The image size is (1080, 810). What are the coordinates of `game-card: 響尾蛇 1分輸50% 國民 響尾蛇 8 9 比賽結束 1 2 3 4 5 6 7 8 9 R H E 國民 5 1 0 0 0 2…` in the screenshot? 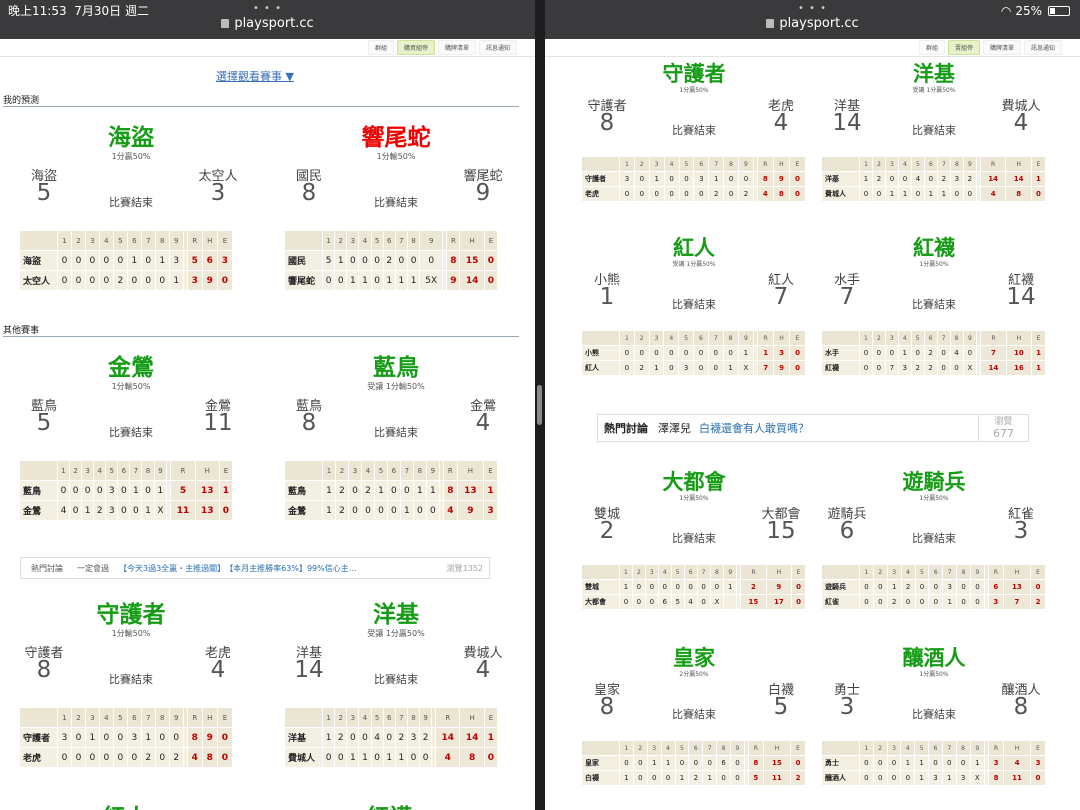 It's located at (396, 228).